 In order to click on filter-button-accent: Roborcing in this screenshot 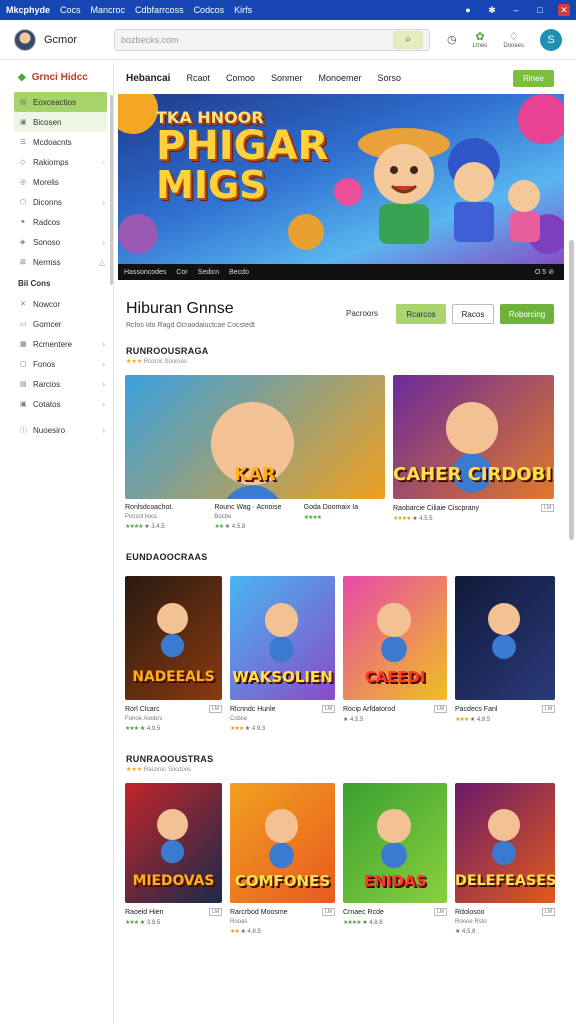, I will do `click(527, 314)`.